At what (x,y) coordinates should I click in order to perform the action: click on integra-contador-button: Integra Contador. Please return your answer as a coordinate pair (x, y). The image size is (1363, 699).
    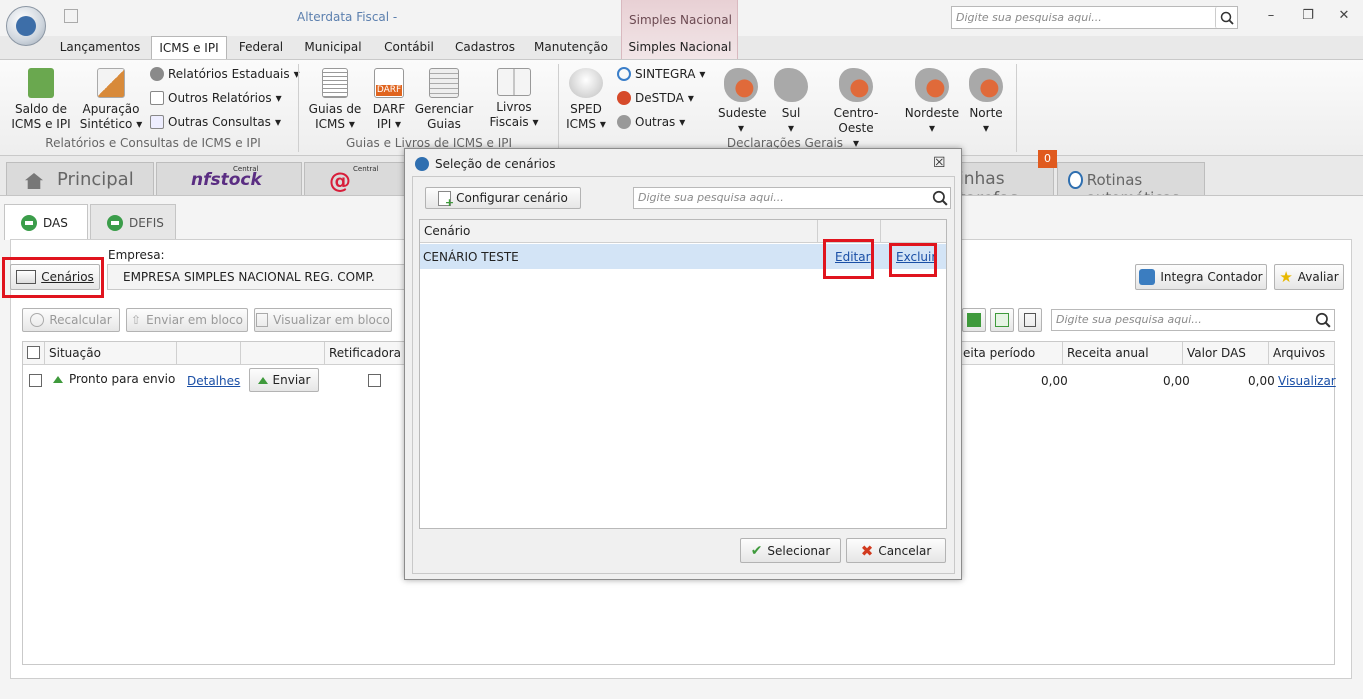
    Looking at the image, I should click on (1201, 277).